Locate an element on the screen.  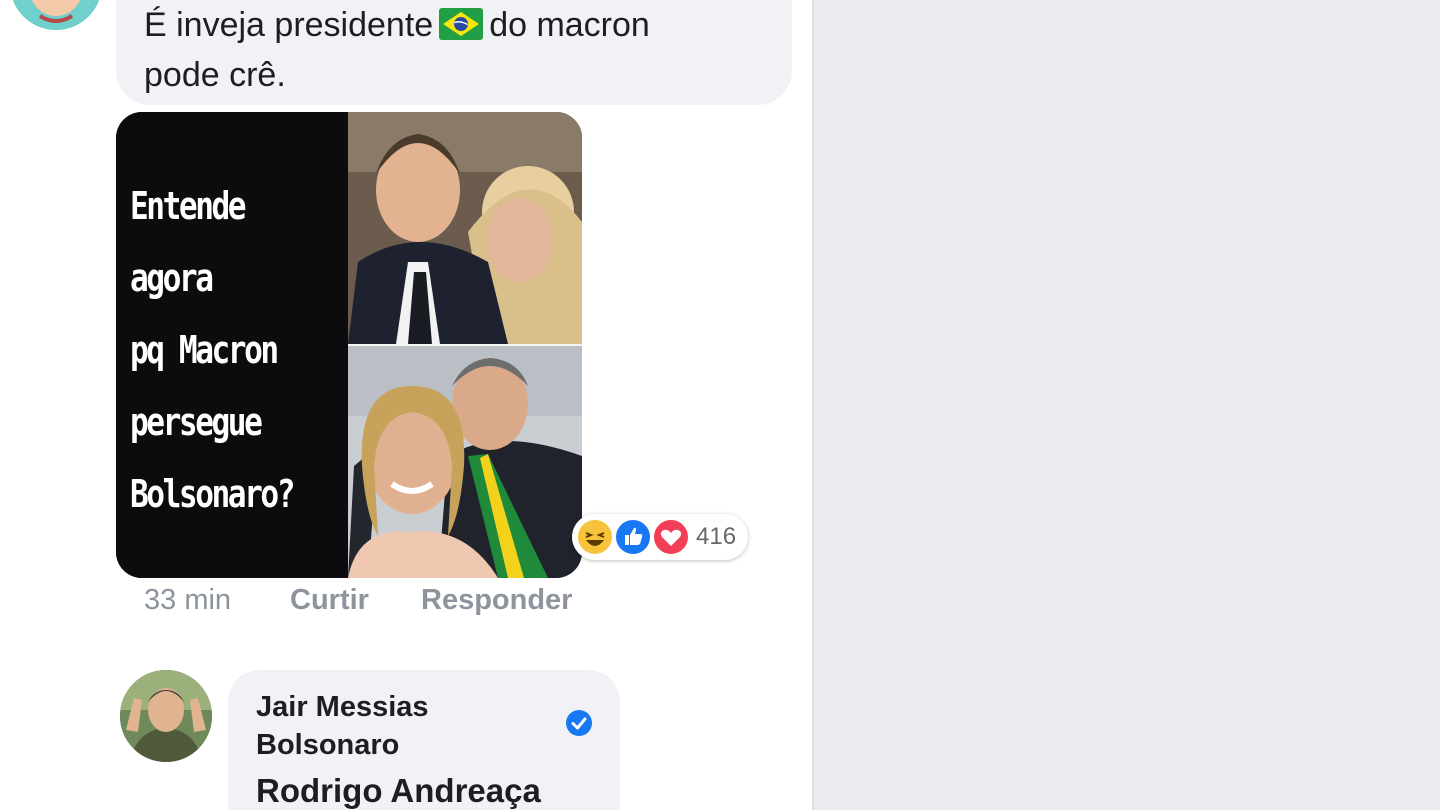
meme-line: persegue is located at coordinates (196, 422).